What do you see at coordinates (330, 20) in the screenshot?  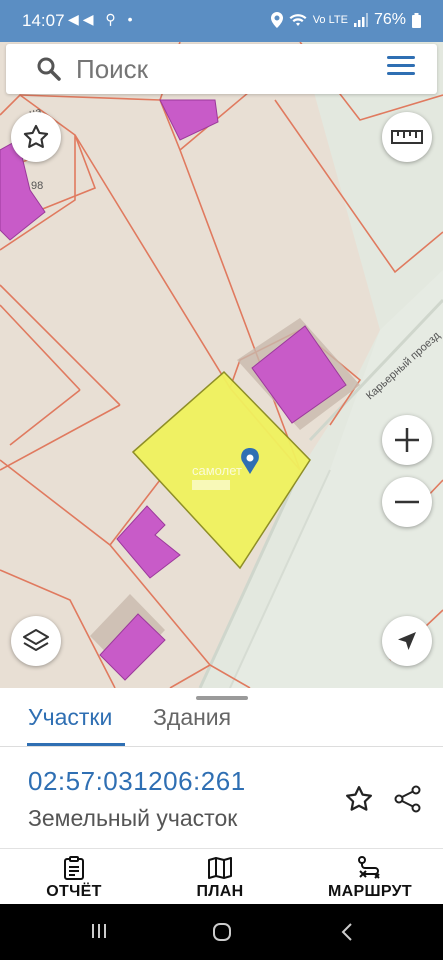 I see `network-type: Vo LTE` at bounding box center [330, 20].